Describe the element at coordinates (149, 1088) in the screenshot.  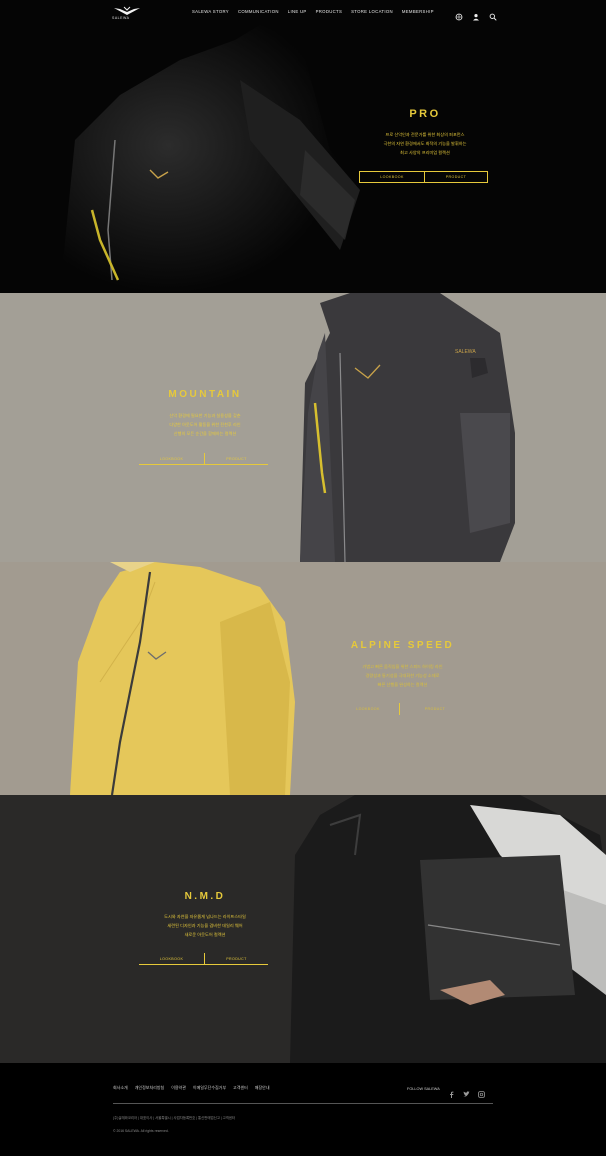
I see `footer-link: 개인정보처리방침` at that location.